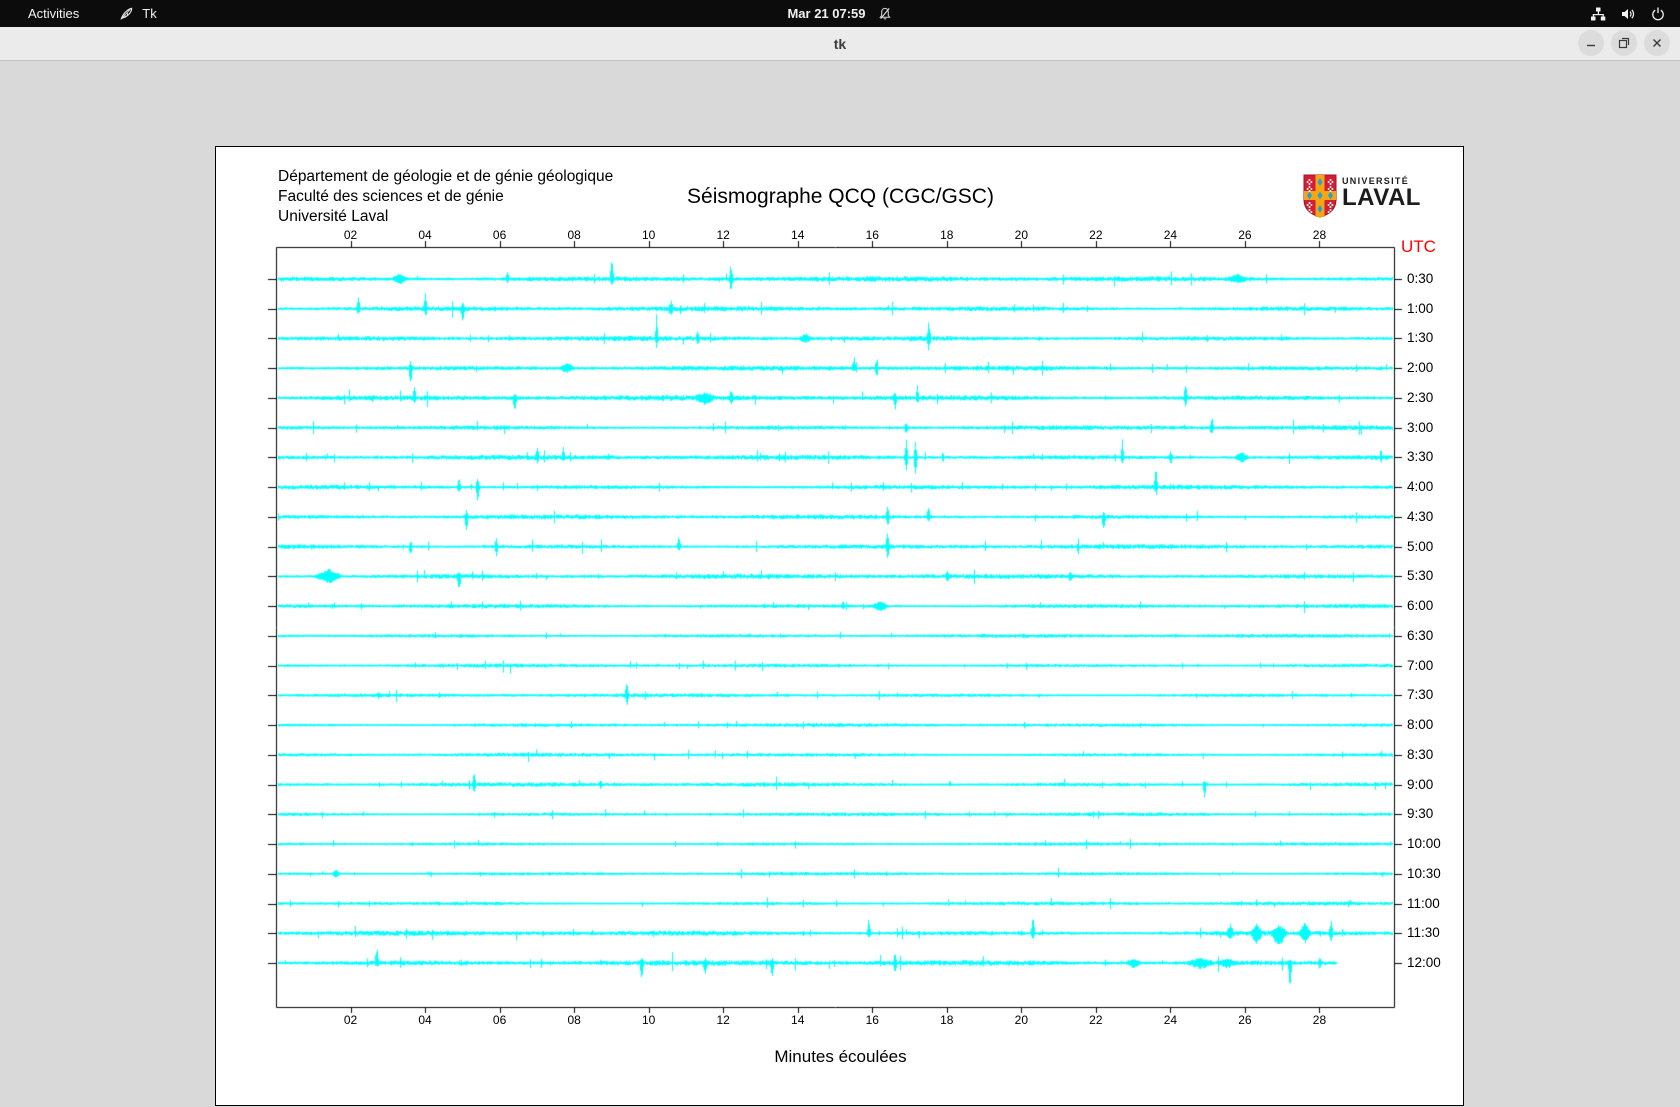  I want to click on x-tick-label-bottom: 24, so click(1170, 1020).